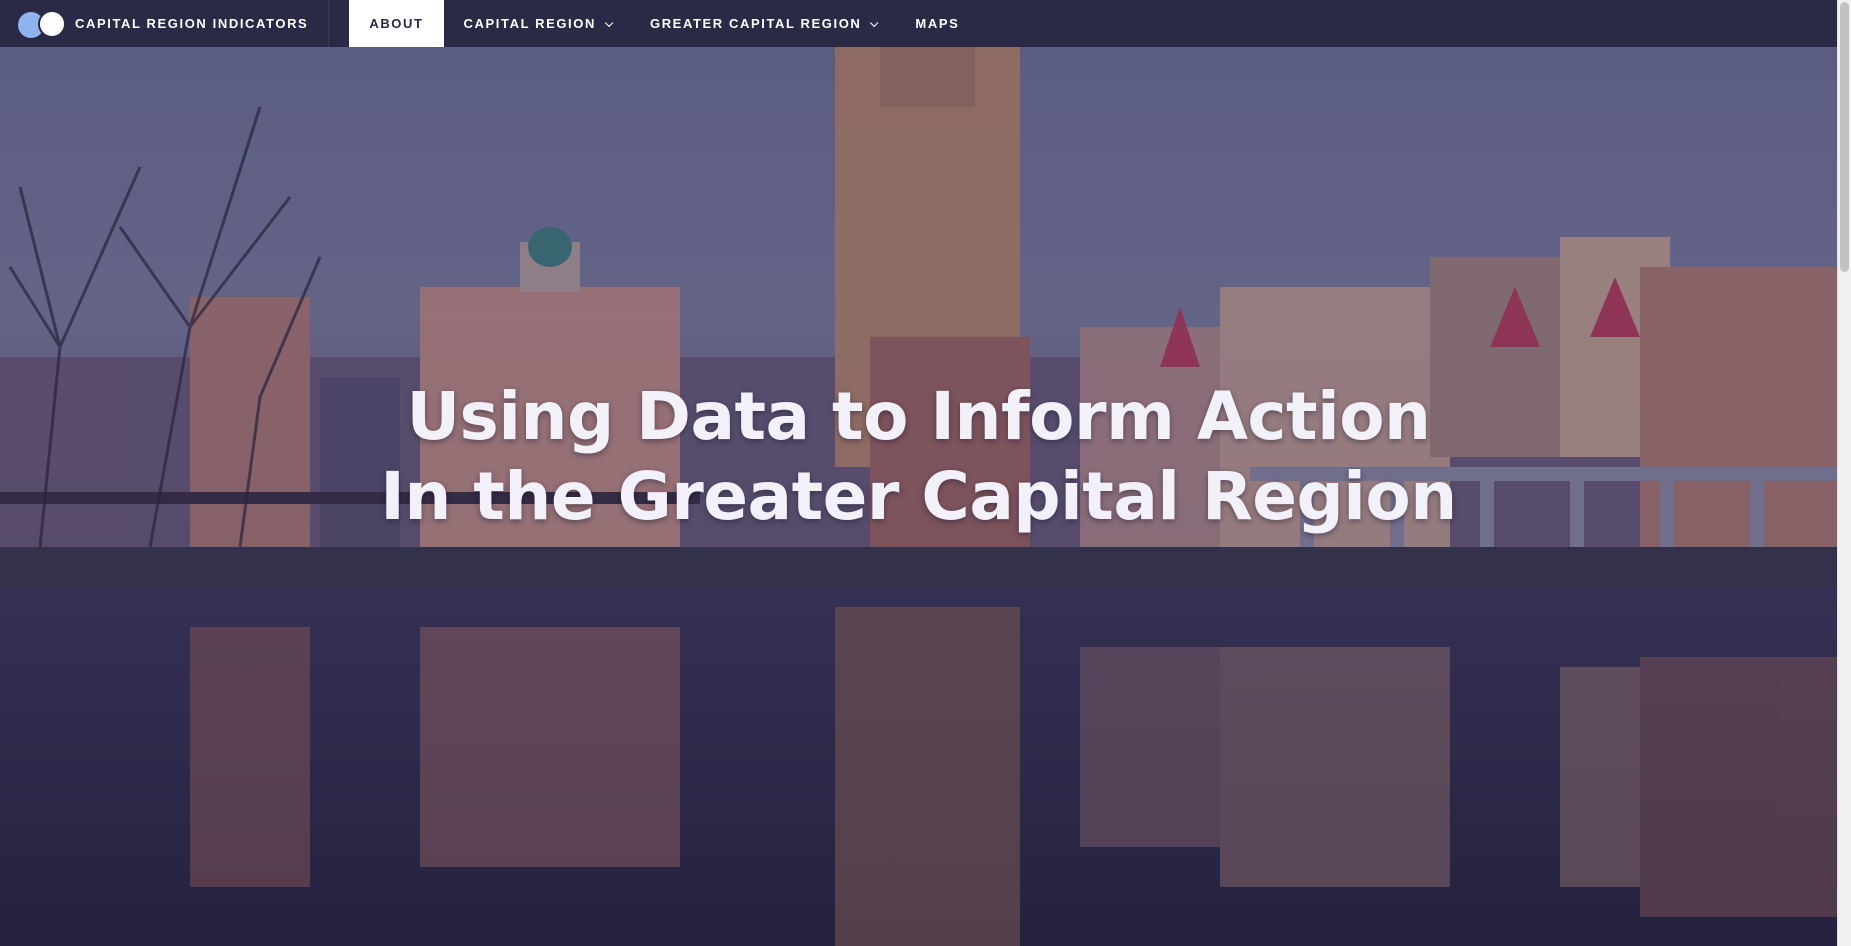  What do you see at coordinates (192, 23) in the screenshot?
I see `brand-name: CAPITAL REGION INDICATORS` at bounding box center [192, 23].